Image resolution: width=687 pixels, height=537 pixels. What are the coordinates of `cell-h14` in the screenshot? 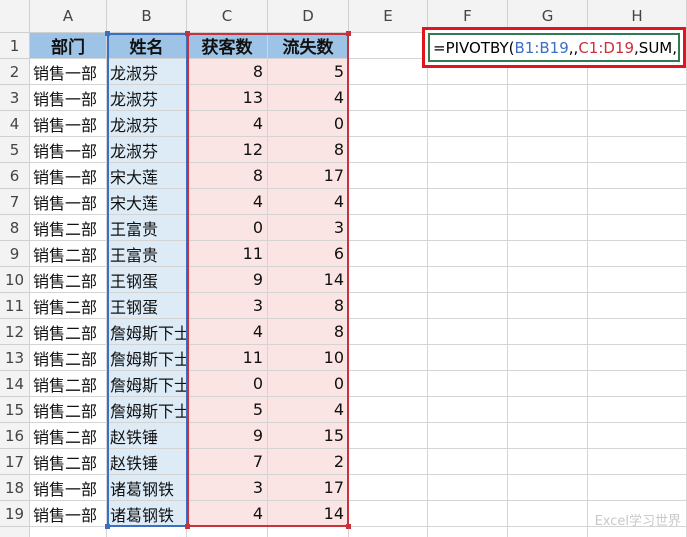 It's located at (637, 384).